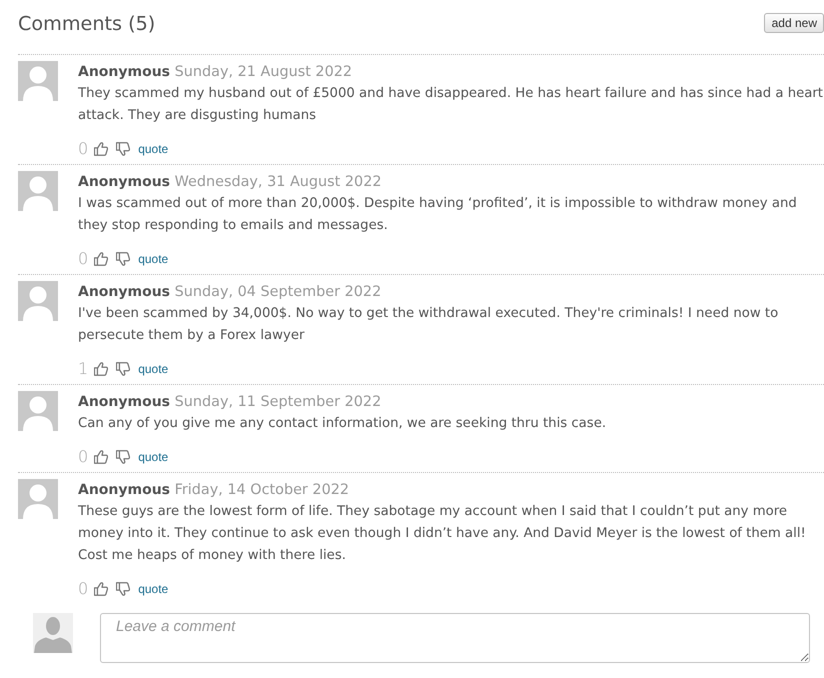  Describe the element at coordinates (438, 215) in the screenshot. I see `comment-text: I was scammed out of more than 20,000$. Despite having ‘profited’, it is impossible to withdraw money and they stop responding to emails and messages.` at that location.